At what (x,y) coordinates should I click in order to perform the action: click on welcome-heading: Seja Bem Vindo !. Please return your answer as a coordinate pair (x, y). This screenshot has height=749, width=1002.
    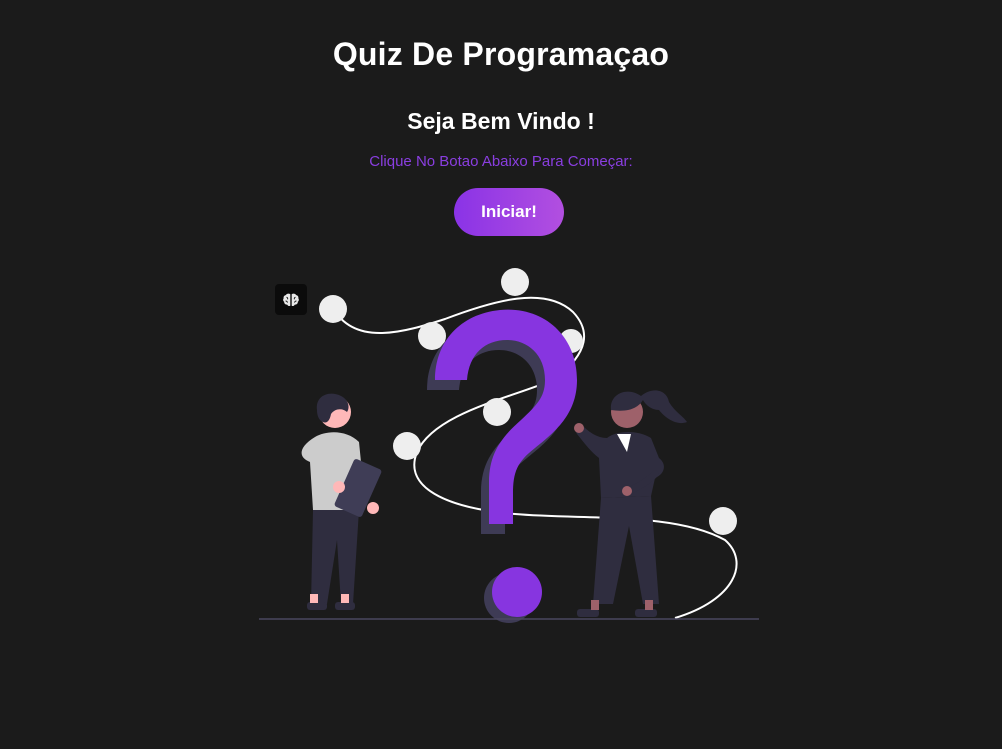
    Looking at the image, I should click on (501, 121).